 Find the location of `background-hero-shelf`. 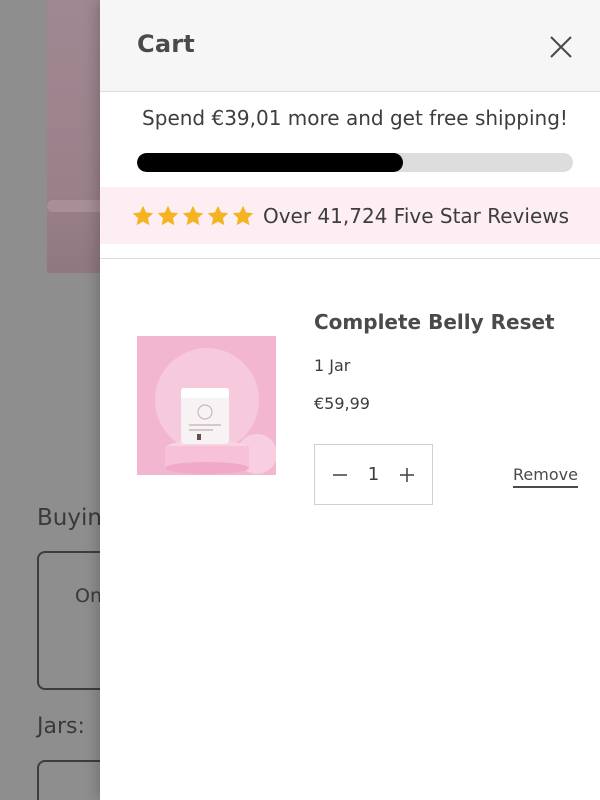

background-hero-shelf is located at coordinates (77, 206).